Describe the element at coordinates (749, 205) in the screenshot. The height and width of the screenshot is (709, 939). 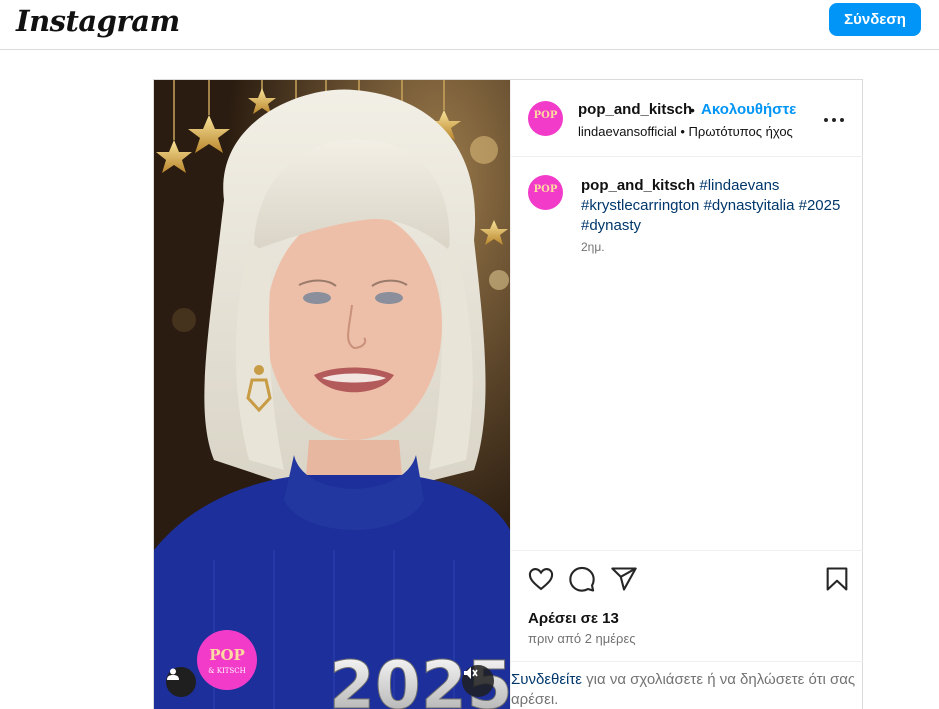
I see `hashtag-link: #dynastyitalia` at that location.